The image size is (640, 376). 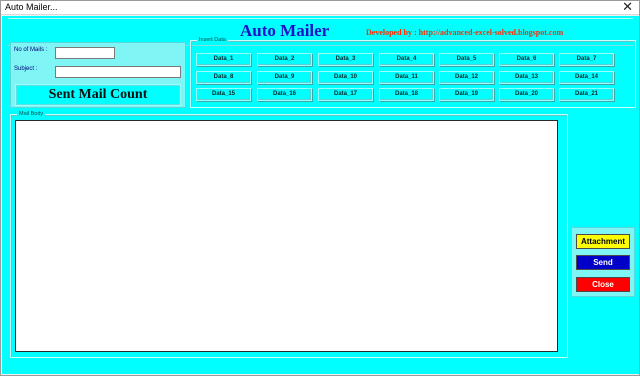 I want to click on app-title: Auto Mailer, so click(x=285, y=30).